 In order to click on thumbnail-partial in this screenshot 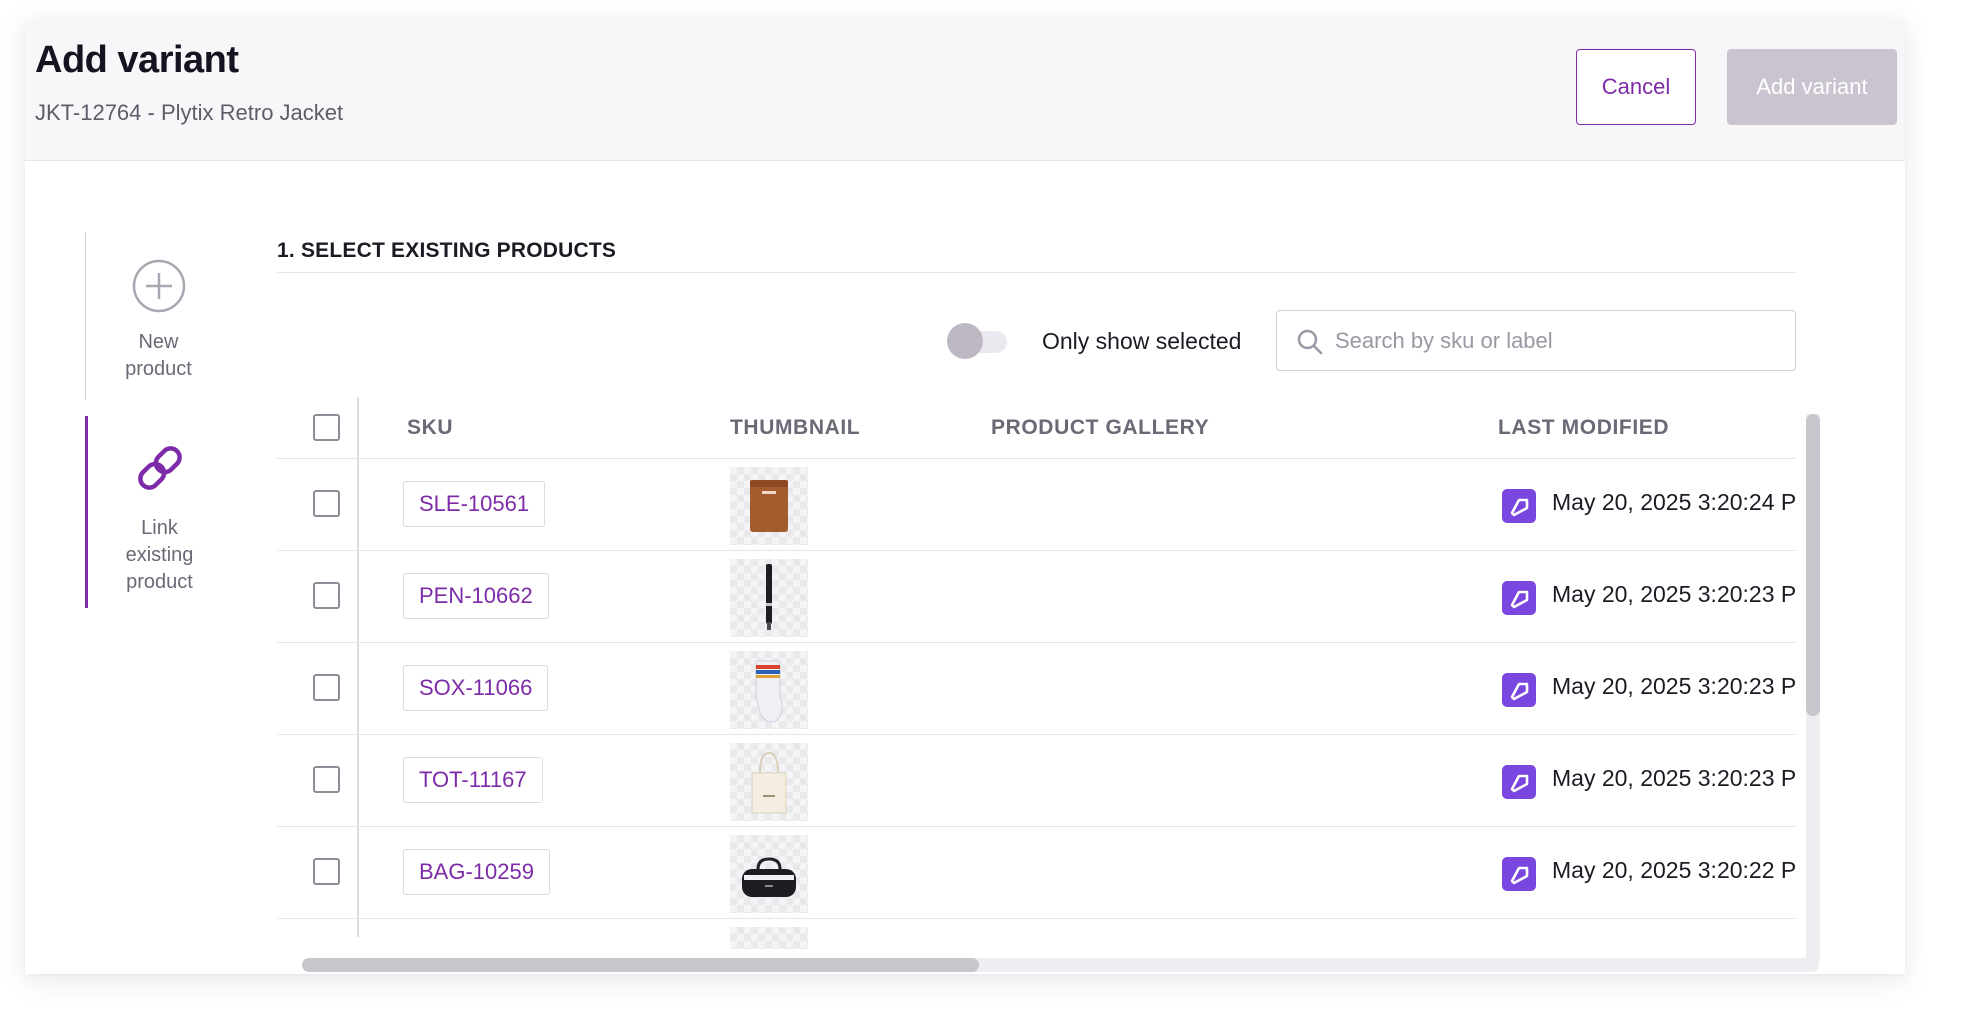, I will do `click(769, 938)`.